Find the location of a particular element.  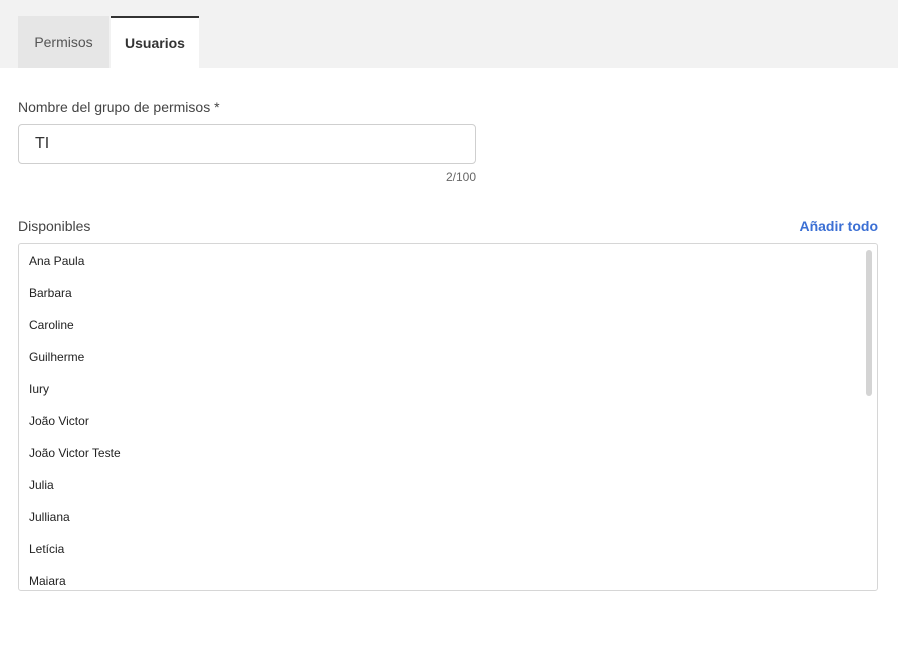

list-item: Guilherme is located at coordinates (56, 357).